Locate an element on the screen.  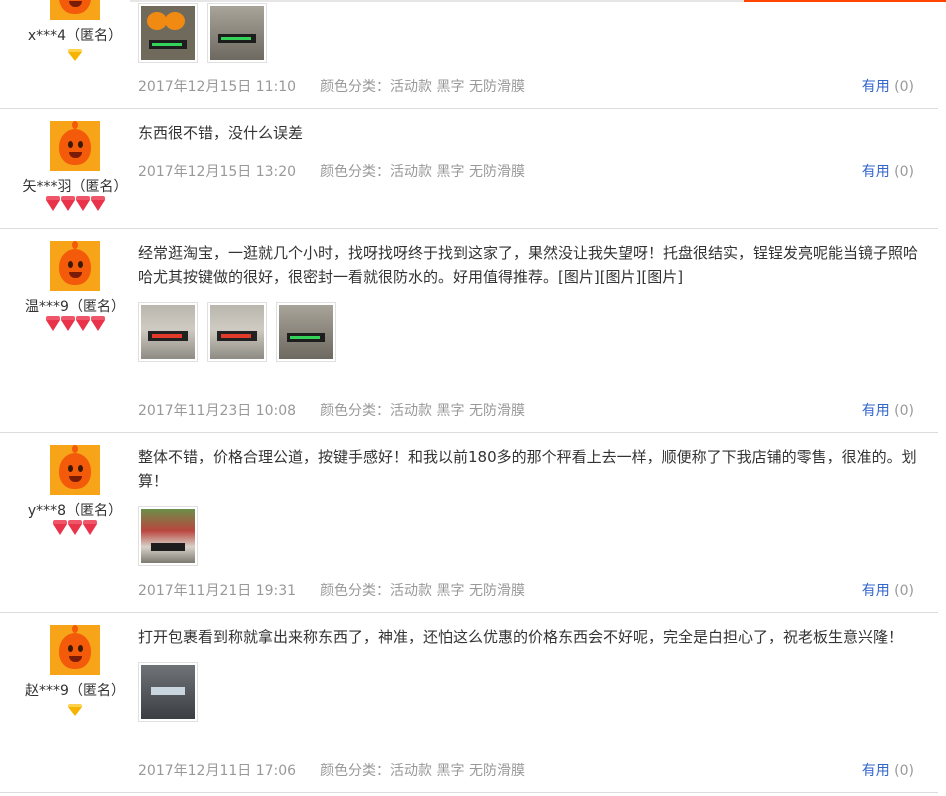
review-meta: 2017年12月15日 13:20 颜色分类：活动款 黑字 无防滑膜 is located at coordinates (331, 171).